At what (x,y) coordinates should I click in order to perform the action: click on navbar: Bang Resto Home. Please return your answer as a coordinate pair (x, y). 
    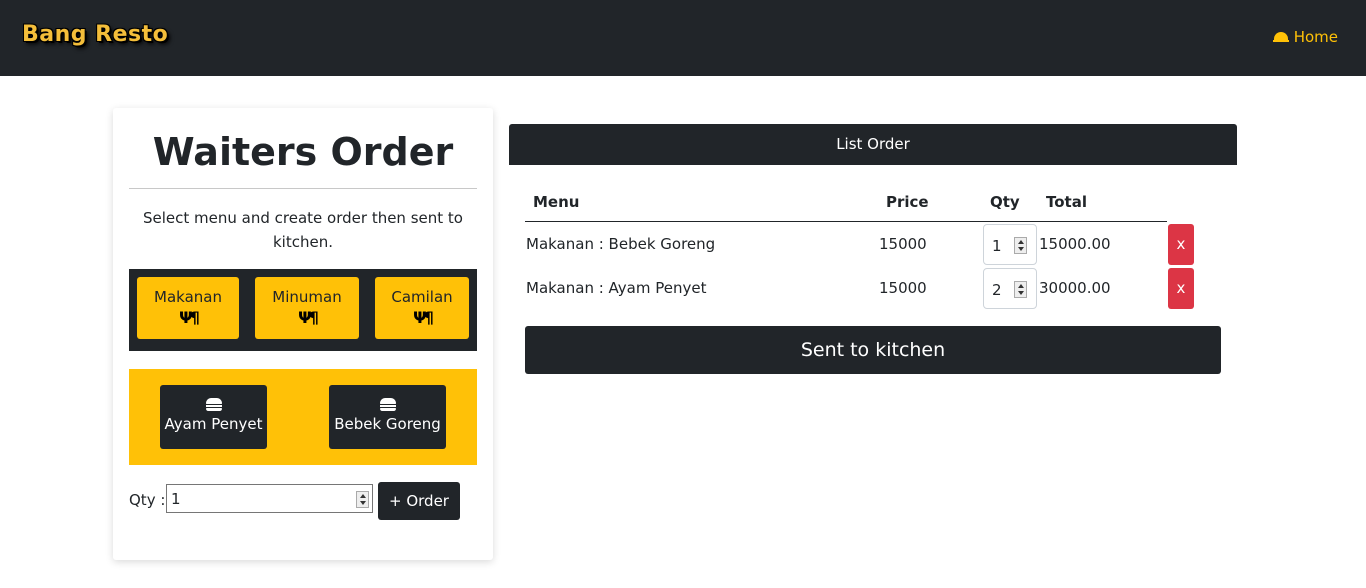
    Looking at the image, I should click on (683, 38).